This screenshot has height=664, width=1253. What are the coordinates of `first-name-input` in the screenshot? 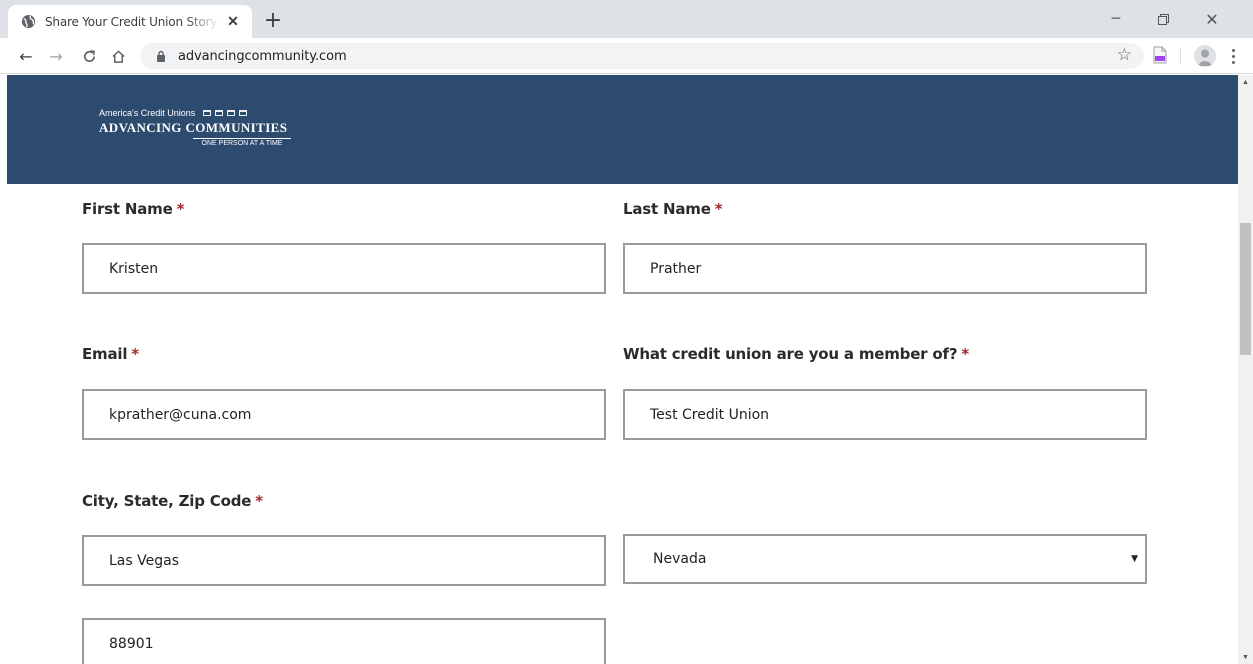 It's located at (344, 268).